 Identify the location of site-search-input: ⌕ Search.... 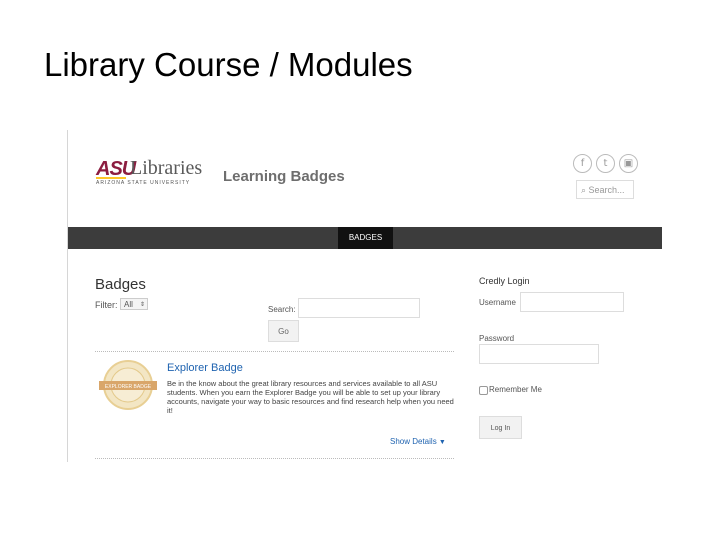
(605, 189).